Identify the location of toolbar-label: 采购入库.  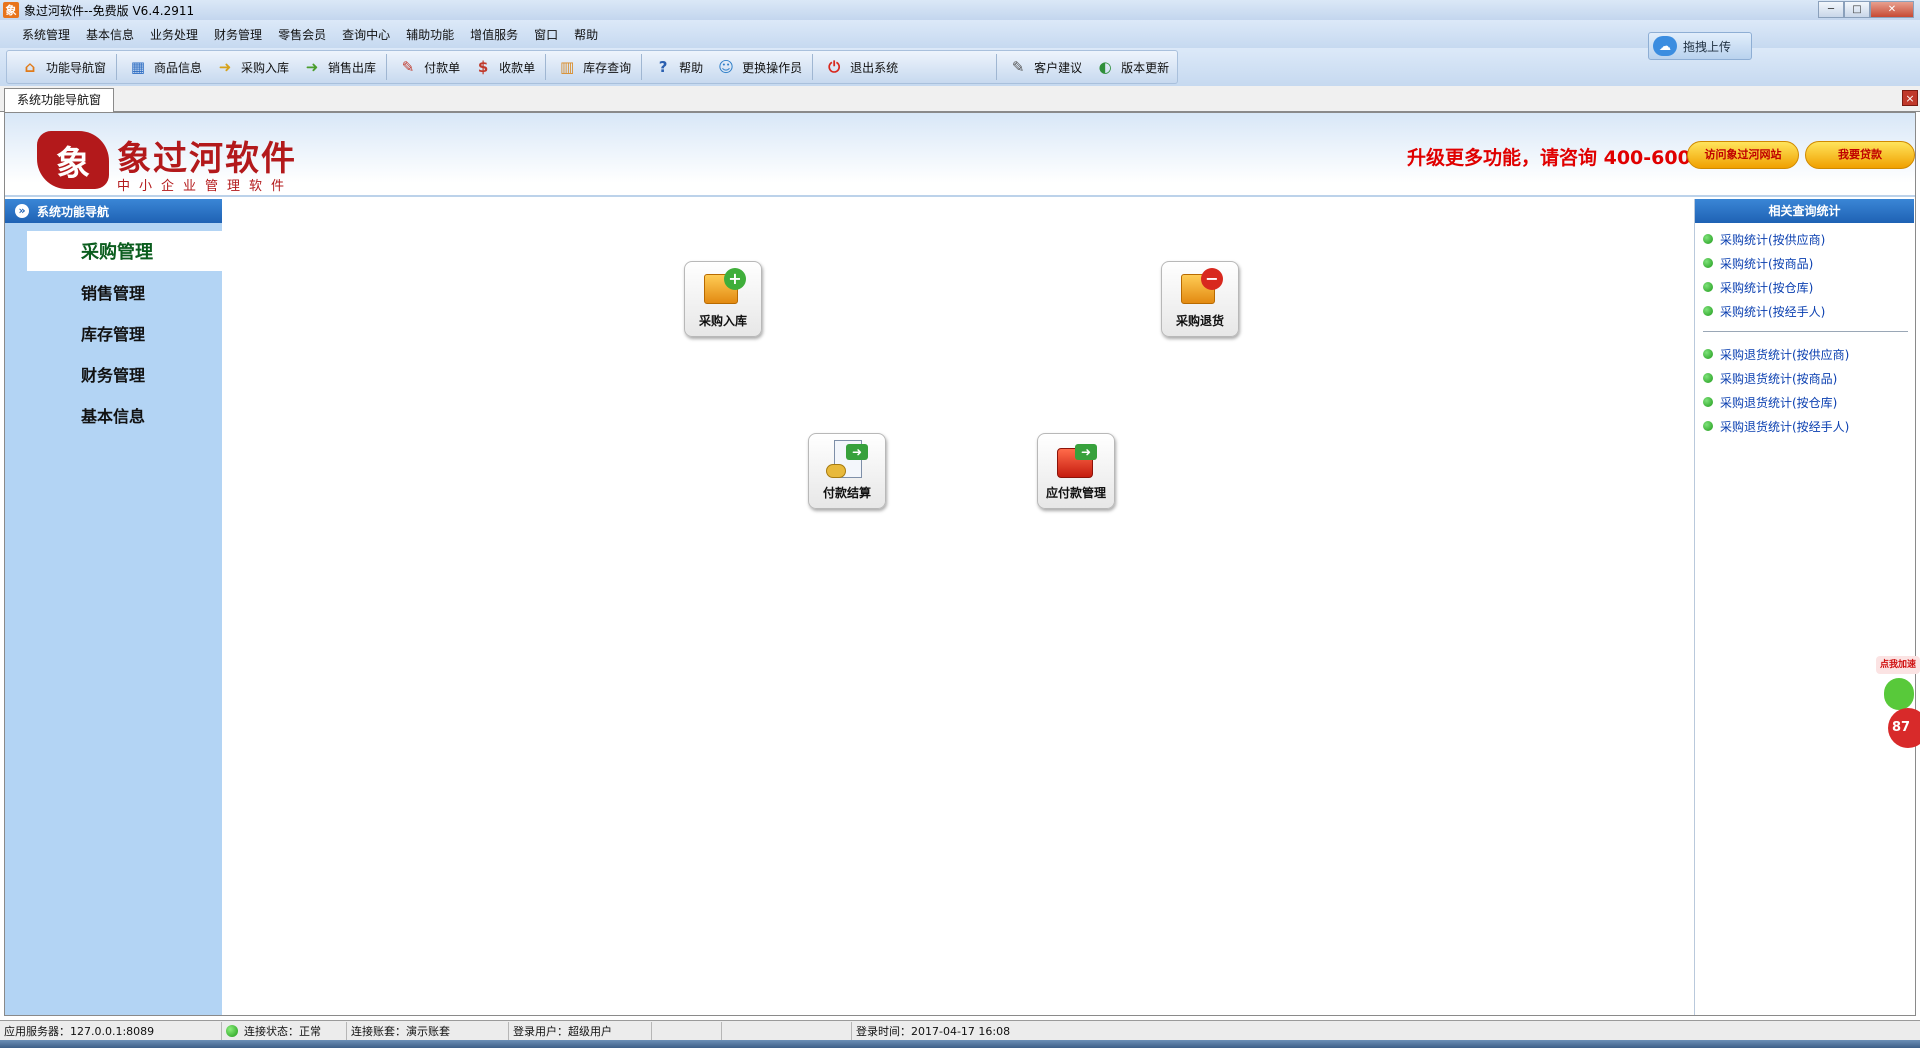
(265, 67).